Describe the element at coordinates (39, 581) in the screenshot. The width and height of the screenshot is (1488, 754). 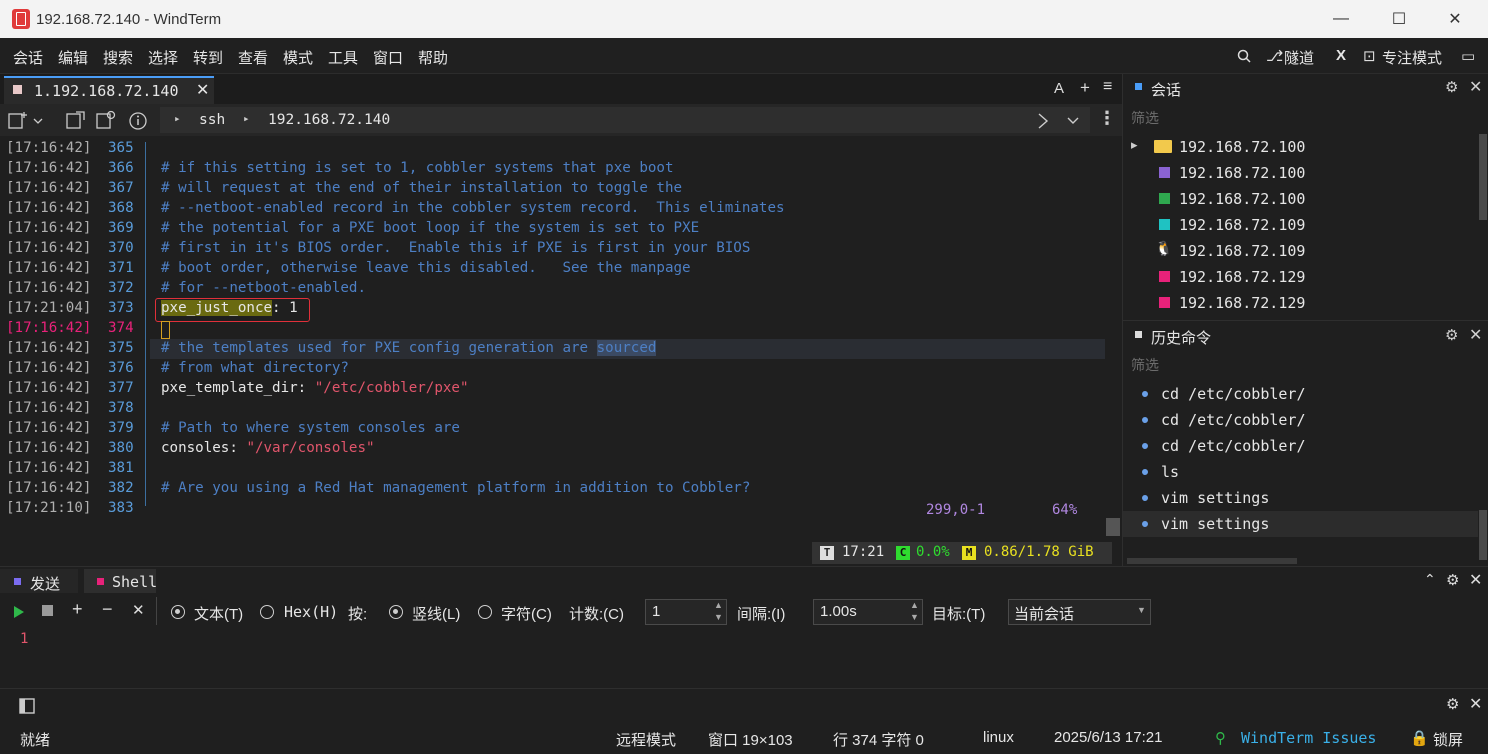
I see `tab-send: 发送` at that location.